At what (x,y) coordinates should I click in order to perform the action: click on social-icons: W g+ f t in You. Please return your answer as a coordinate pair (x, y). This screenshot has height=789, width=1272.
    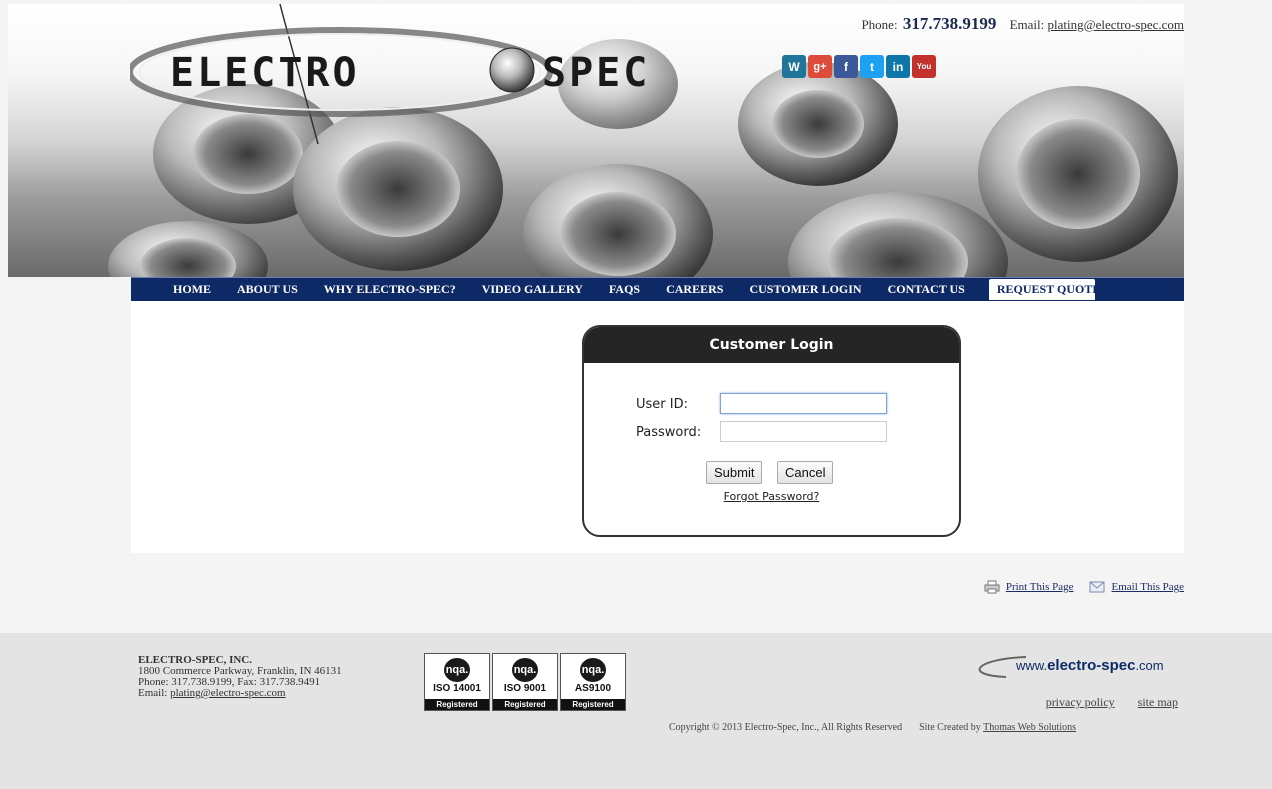
    Looking at the image, I should click on (859, 66).